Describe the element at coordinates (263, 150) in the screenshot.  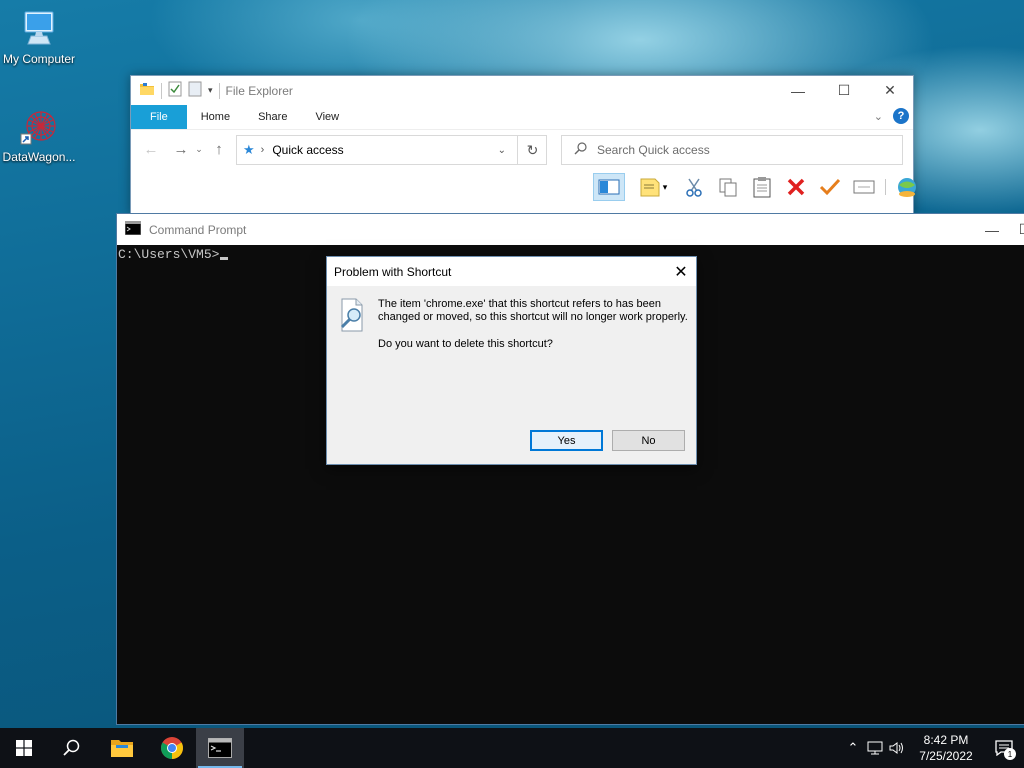
I see `chevron-right-icon: ›` at that location.